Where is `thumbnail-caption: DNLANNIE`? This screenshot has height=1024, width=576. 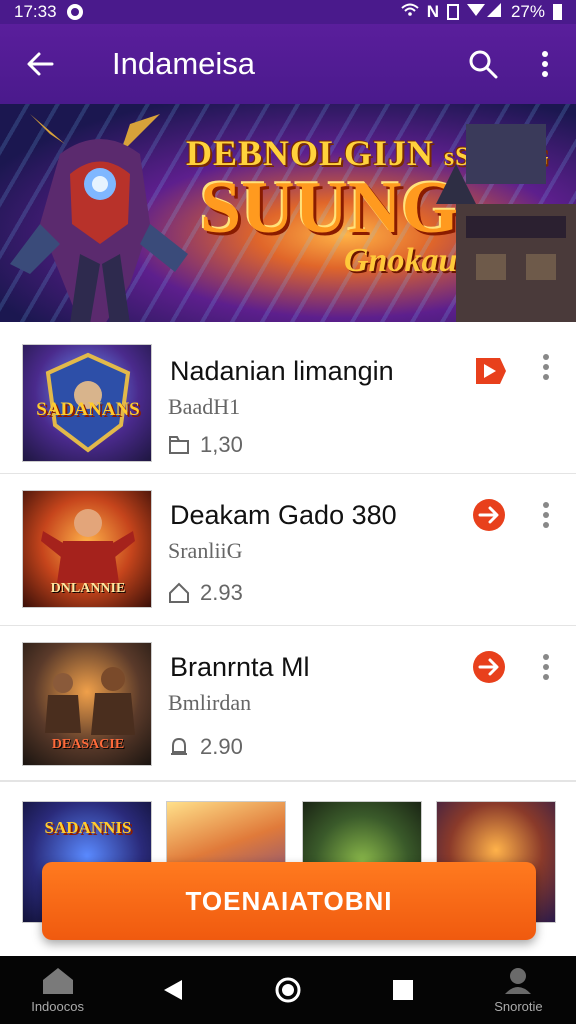
thumbnail-caption: DNLANNIE is located at coordinates (88, 588).